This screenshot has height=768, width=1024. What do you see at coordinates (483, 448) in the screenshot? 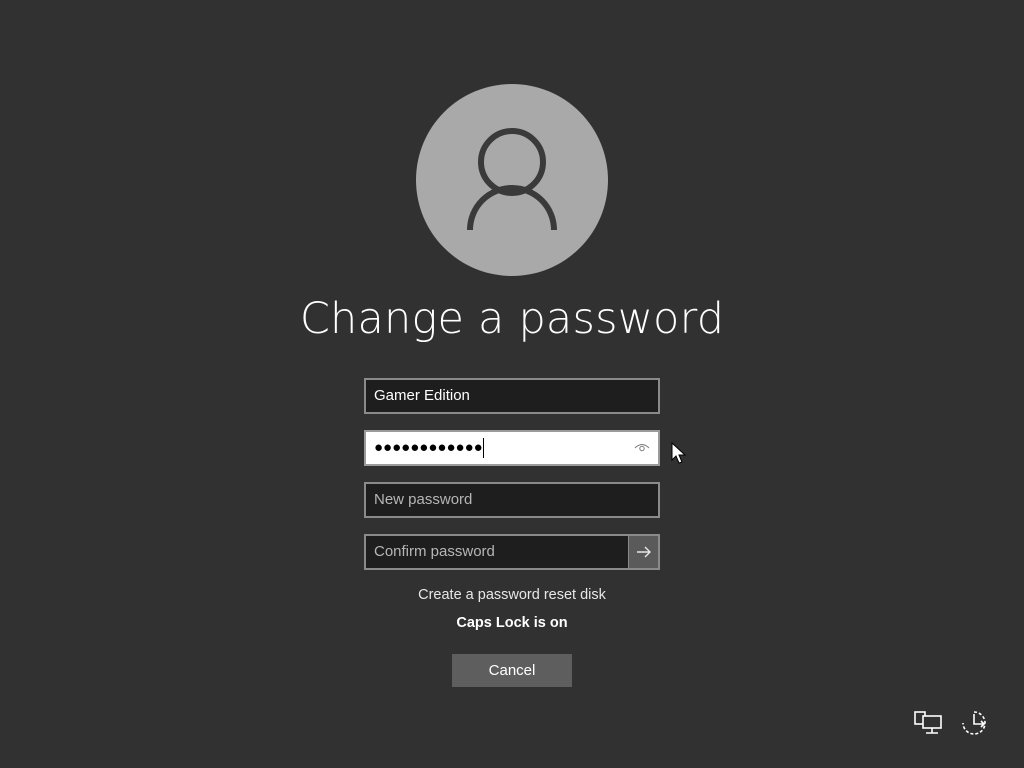
I see `text-caret` at bounding box center [483, 448].